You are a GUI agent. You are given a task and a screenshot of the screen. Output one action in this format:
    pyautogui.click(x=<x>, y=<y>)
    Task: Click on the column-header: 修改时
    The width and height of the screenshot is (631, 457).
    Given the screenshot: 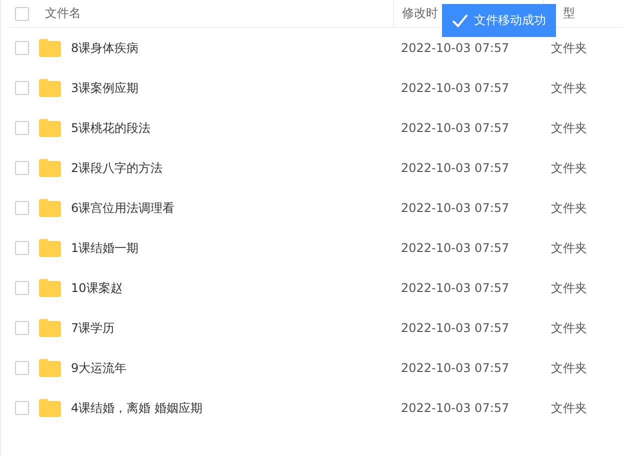 What is the action you would take?
    pyautogui.click(x=420, y=13)
    